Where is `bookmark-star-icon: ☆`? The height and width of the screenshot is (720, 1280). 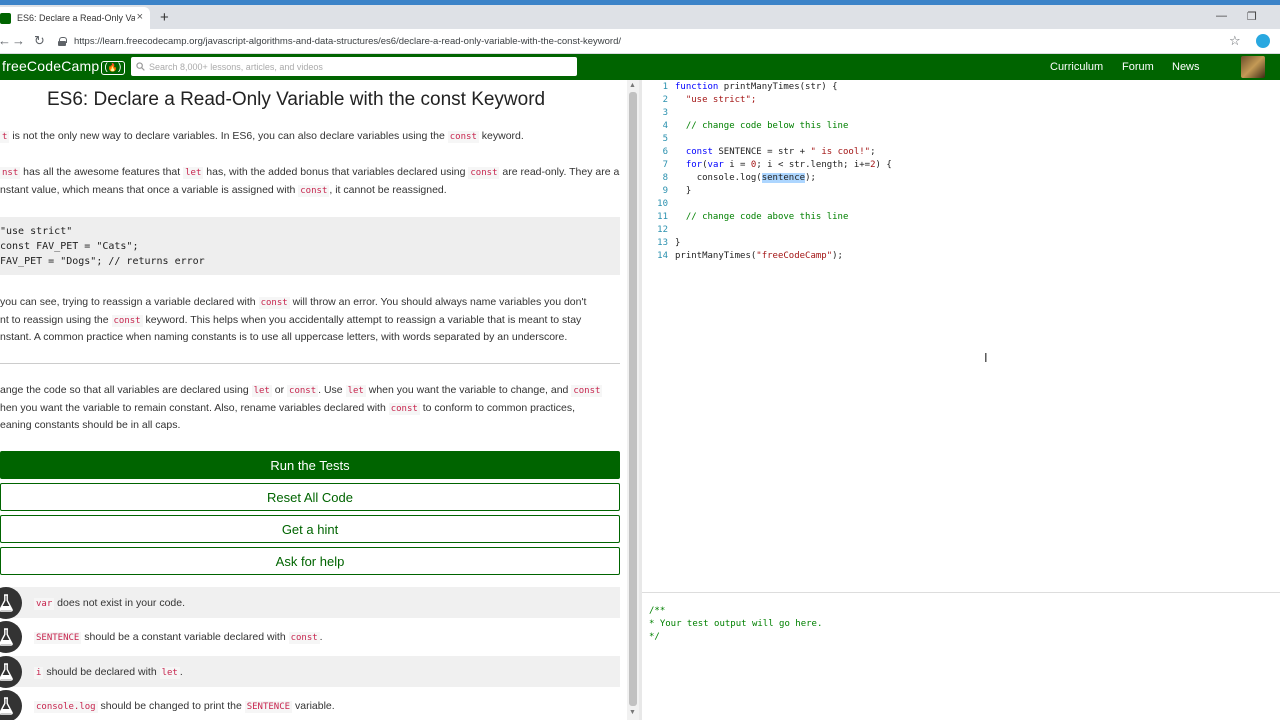
bookmark-star-icon: ☆ is located at coordinates (1235, 41).